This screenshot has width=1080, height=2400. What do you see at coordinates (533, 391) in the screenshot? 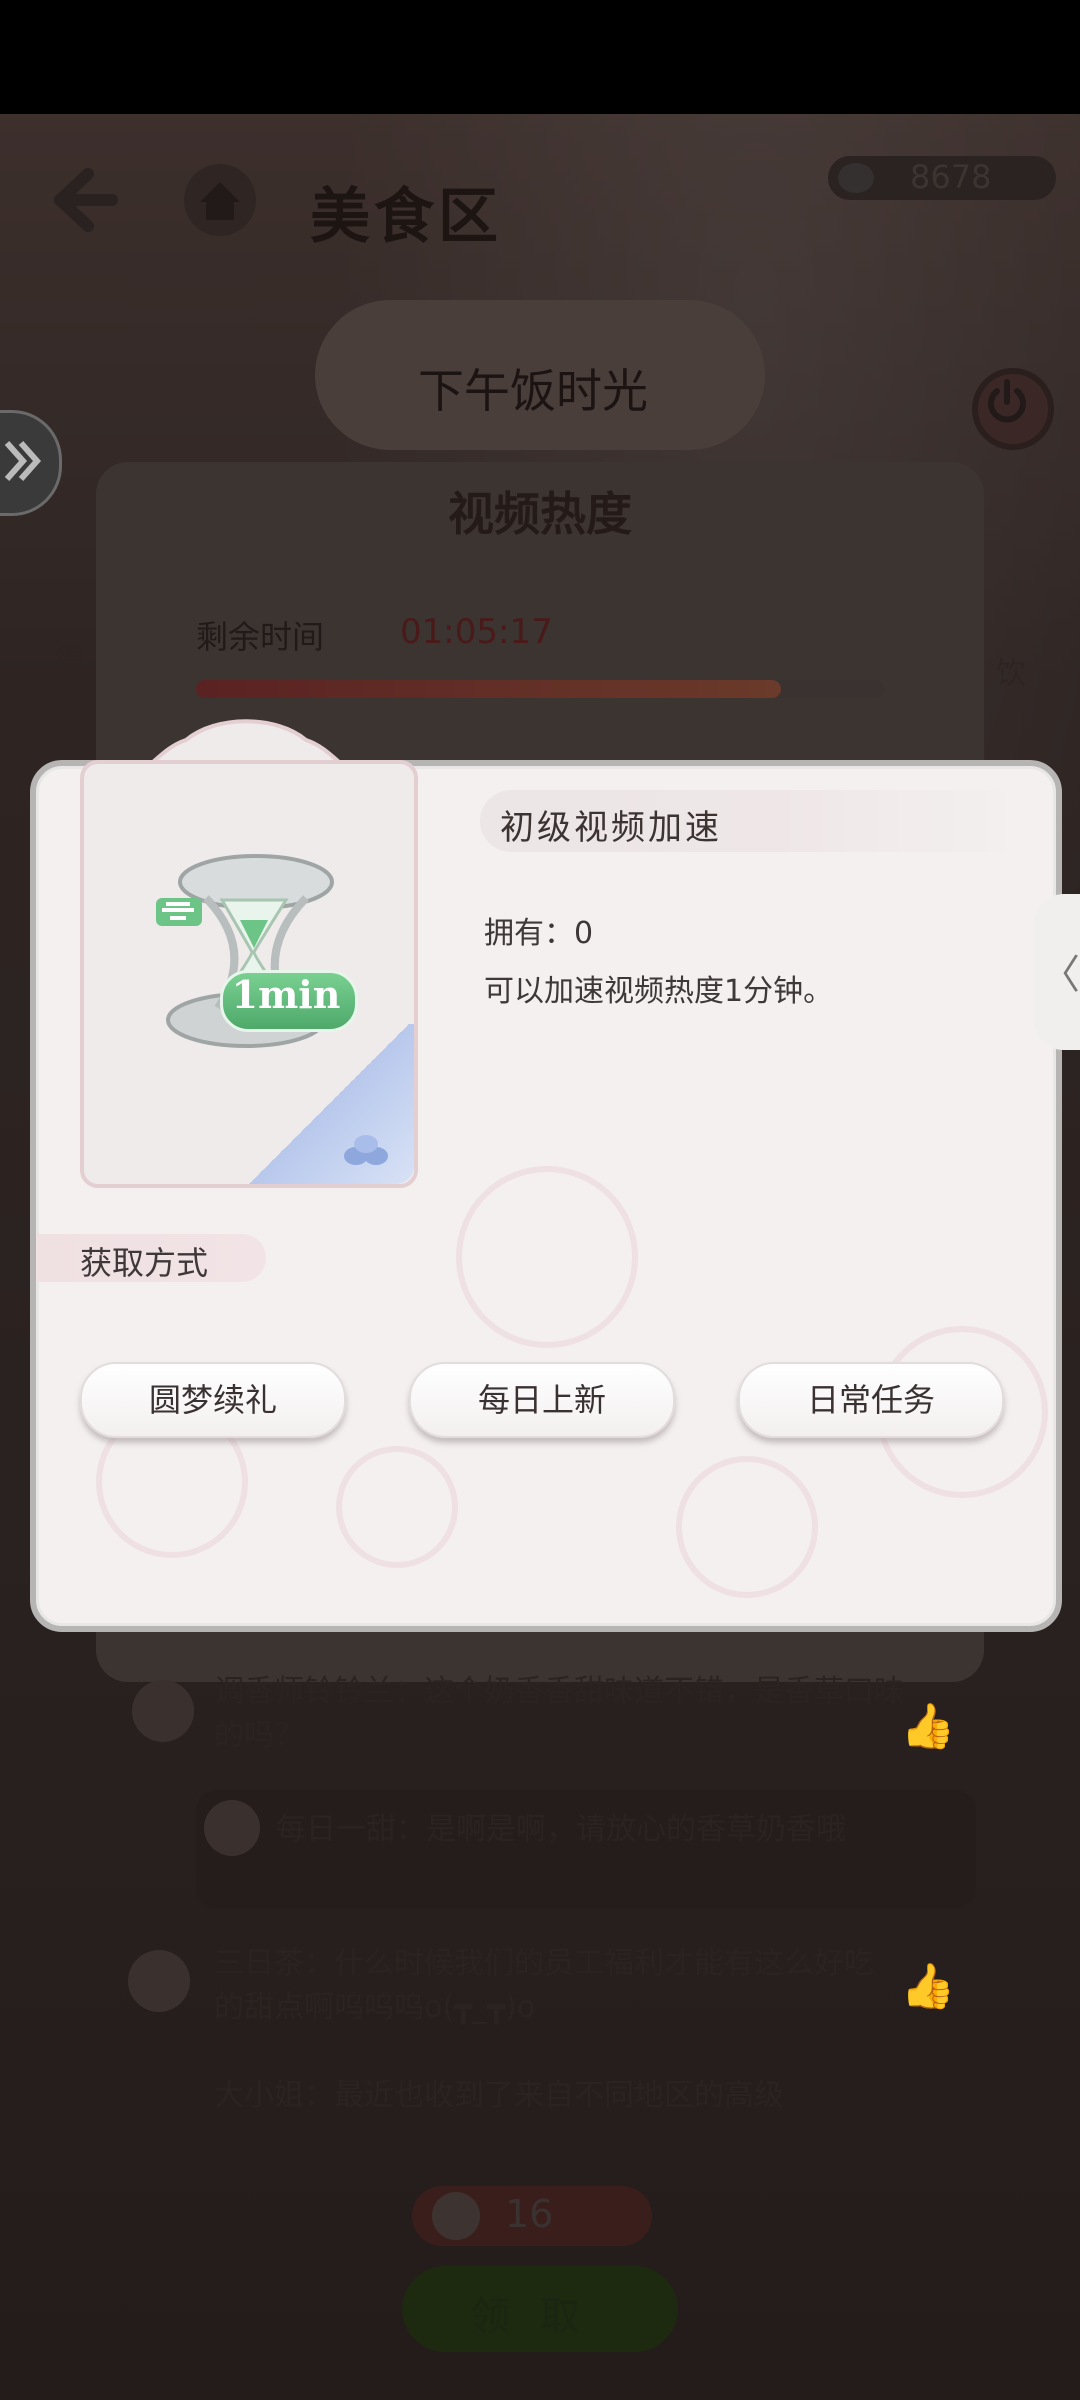
I see `scene-label: 下午饭时光` at bounding box center [533, 391].